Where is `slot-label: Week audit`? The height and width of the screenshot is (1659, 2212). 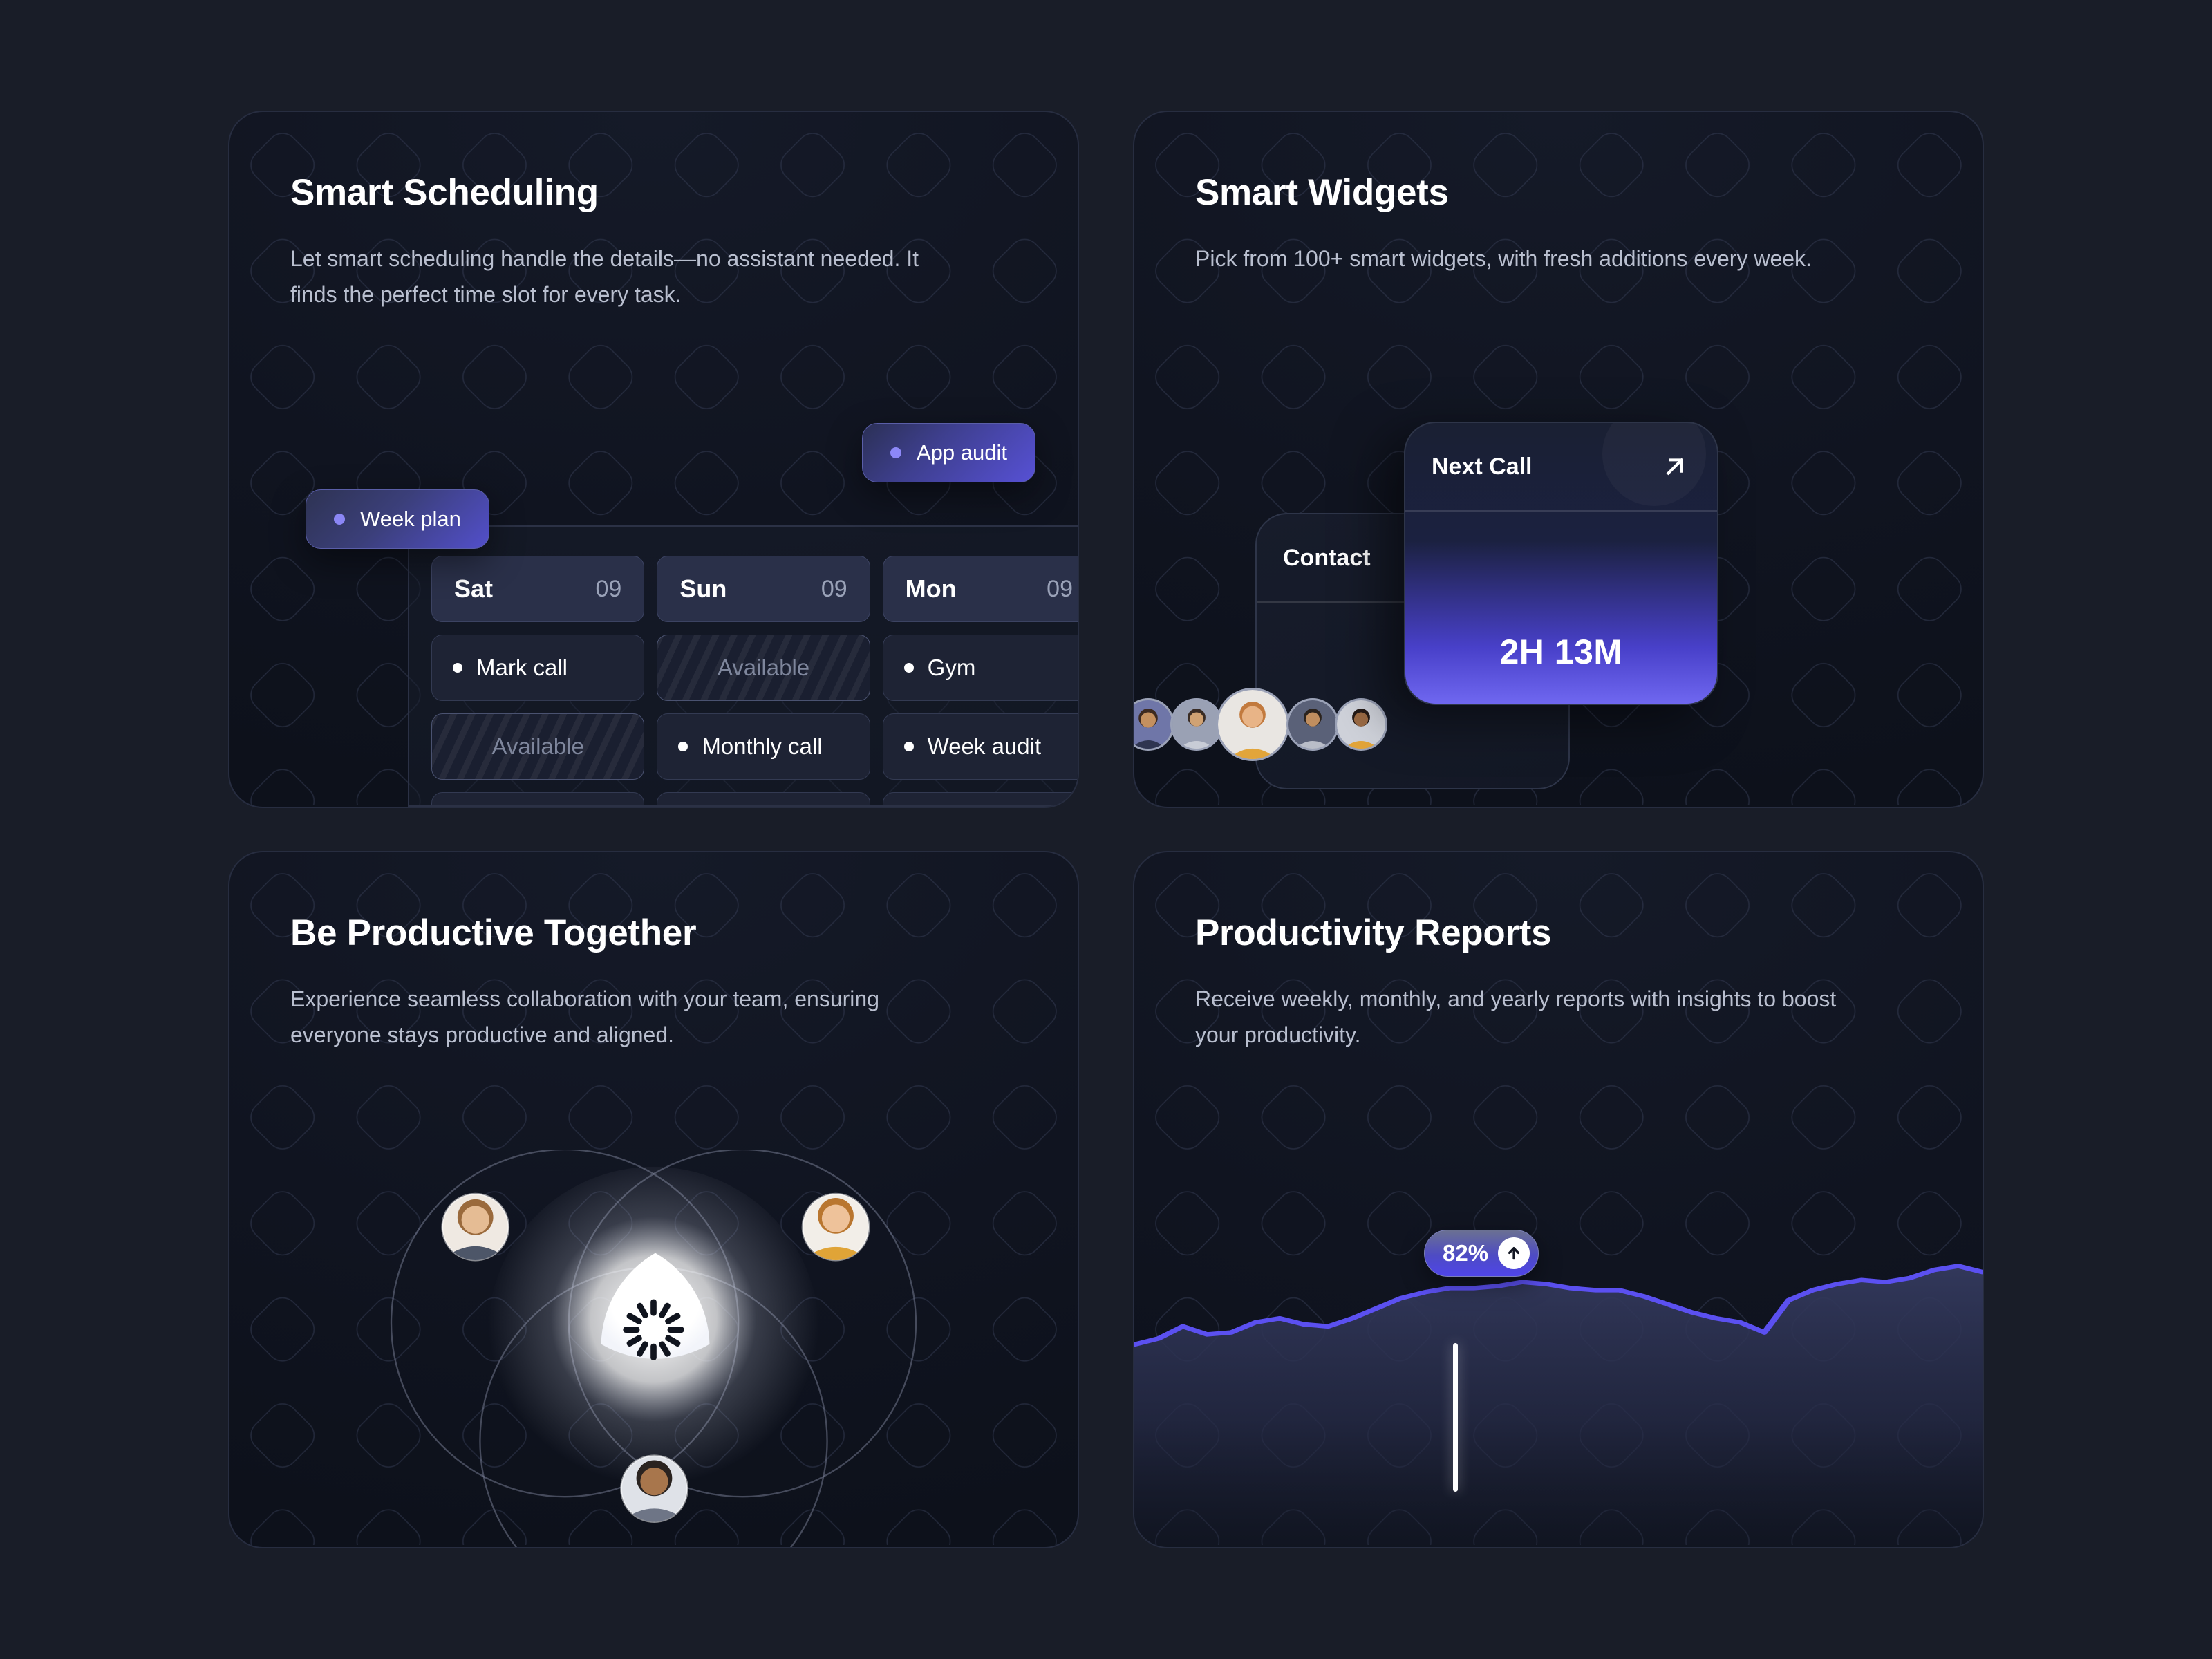
slot-label: Week audit is located at coordinates (985, 746).